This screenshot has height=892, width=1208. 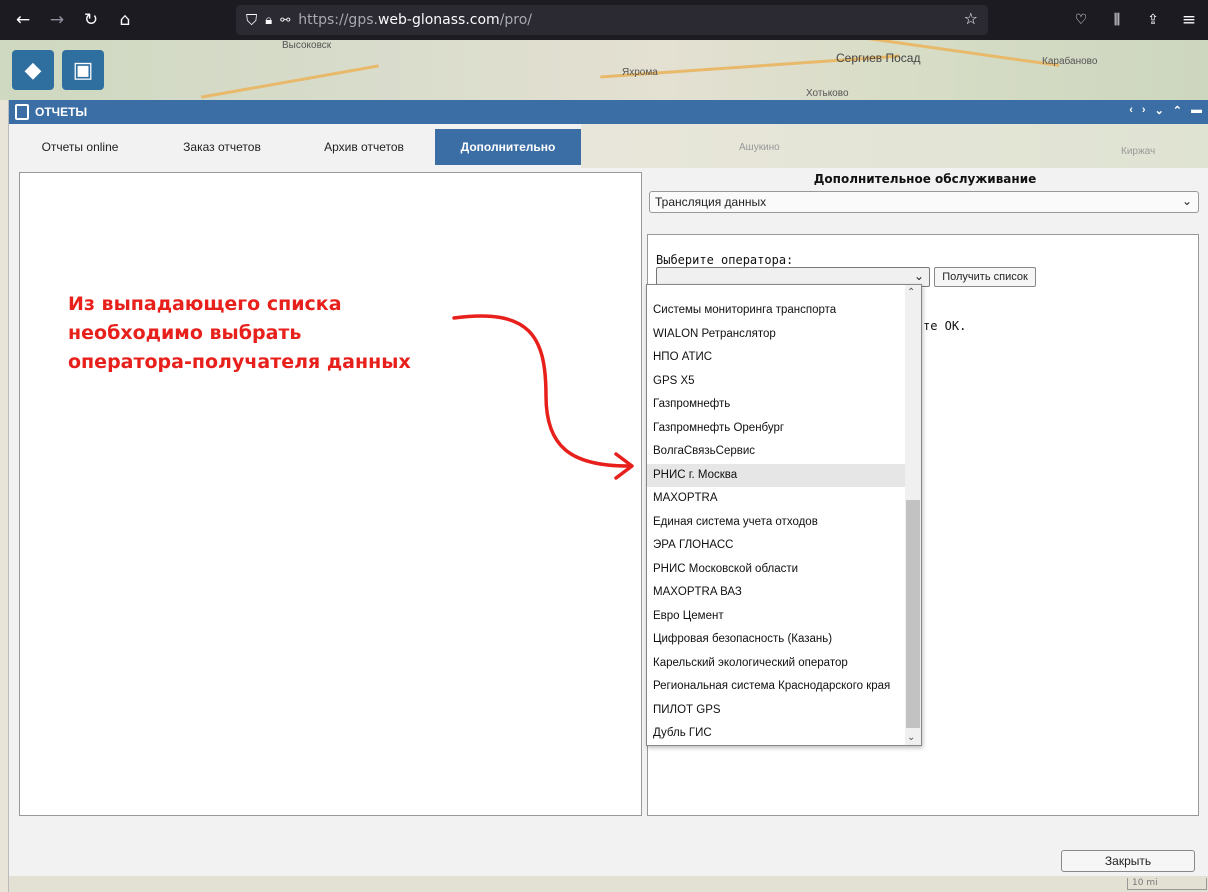 I want to click on expand-icon: ⌃, so click(x=1177, y=110).